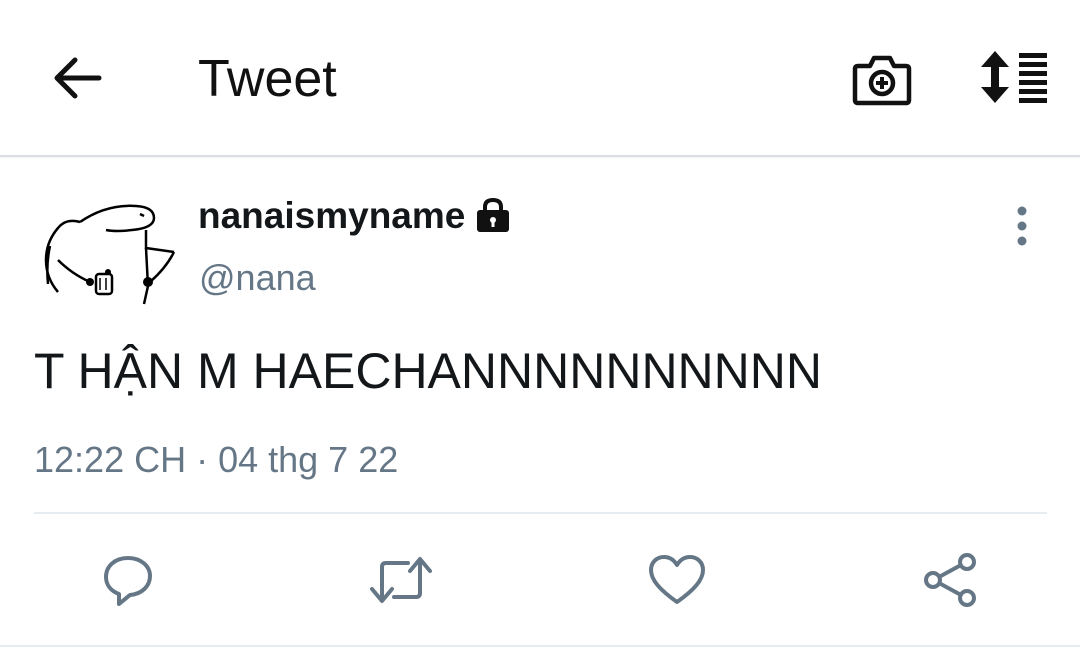 The image size is (1080, 659). I want to click on sort-button, so click(1013, 77).